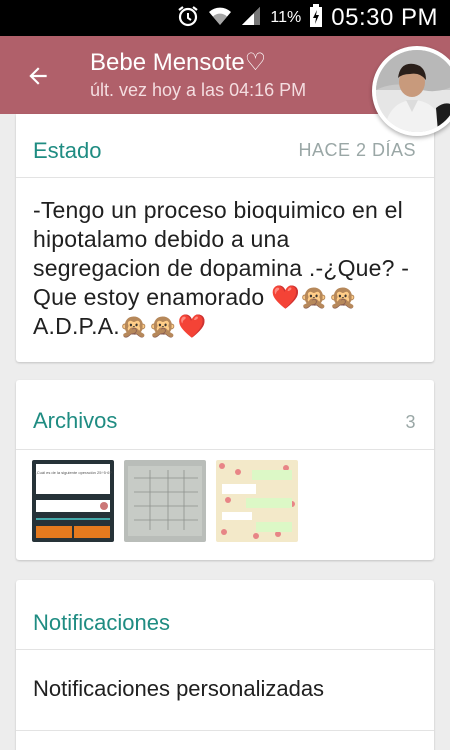  I want to click on custom-notifications-item: Notificaciones personalizadas, so click(178, 689).